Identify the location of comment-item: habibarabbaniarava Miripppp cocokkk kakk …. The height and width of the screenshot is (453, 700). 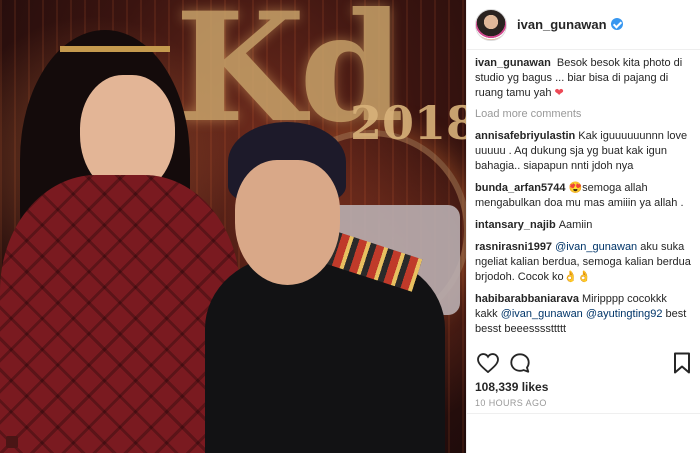
(583, 314).